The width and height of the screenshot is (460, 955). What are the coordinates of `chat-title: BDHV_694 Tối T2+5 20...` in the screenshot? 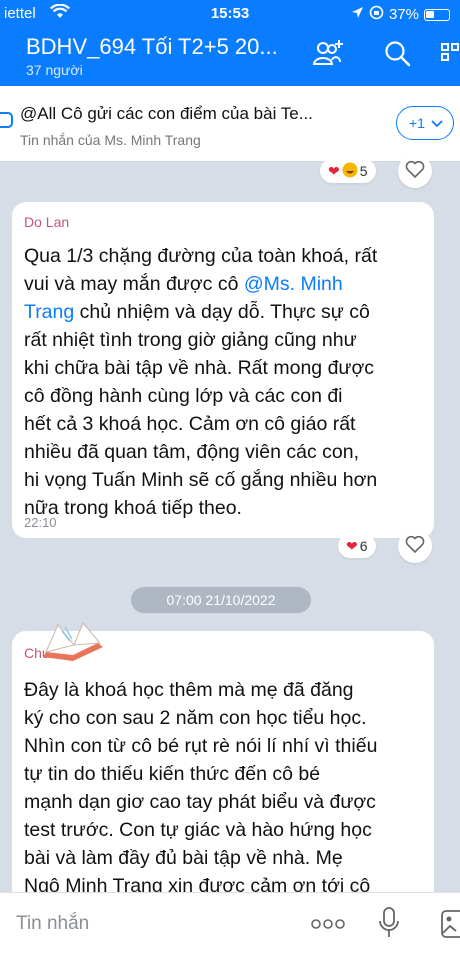 It's located at (152, 47).